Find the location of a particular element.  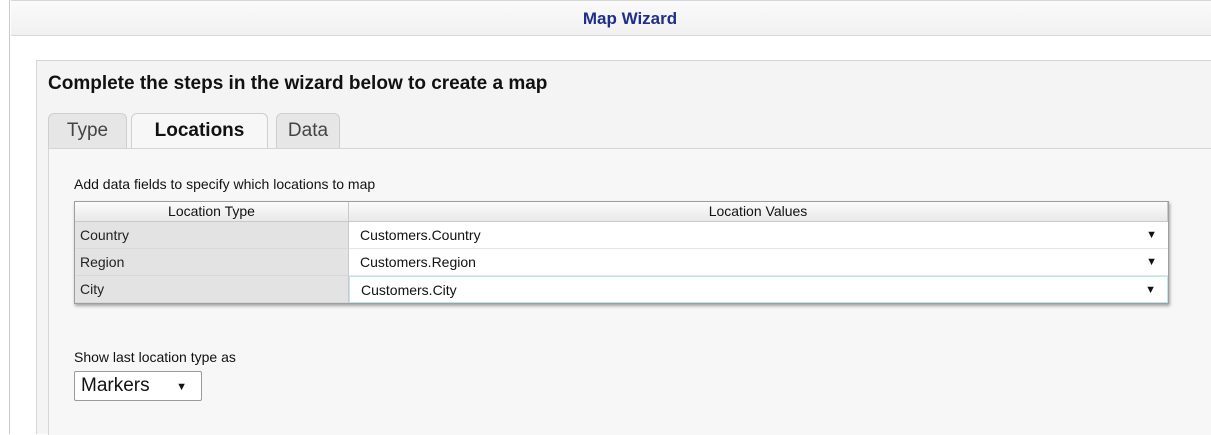

table-row: City Customers.City ▼ is located at coordinates (621, 289).